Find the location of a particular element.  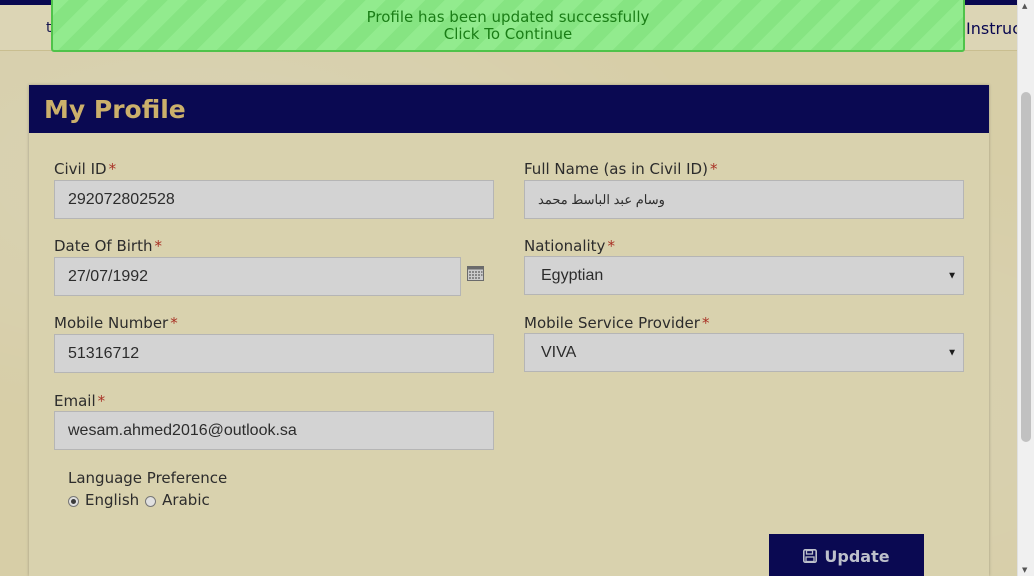

toast-message: Profile has been updated successfully is located at coordinates (508, 17).